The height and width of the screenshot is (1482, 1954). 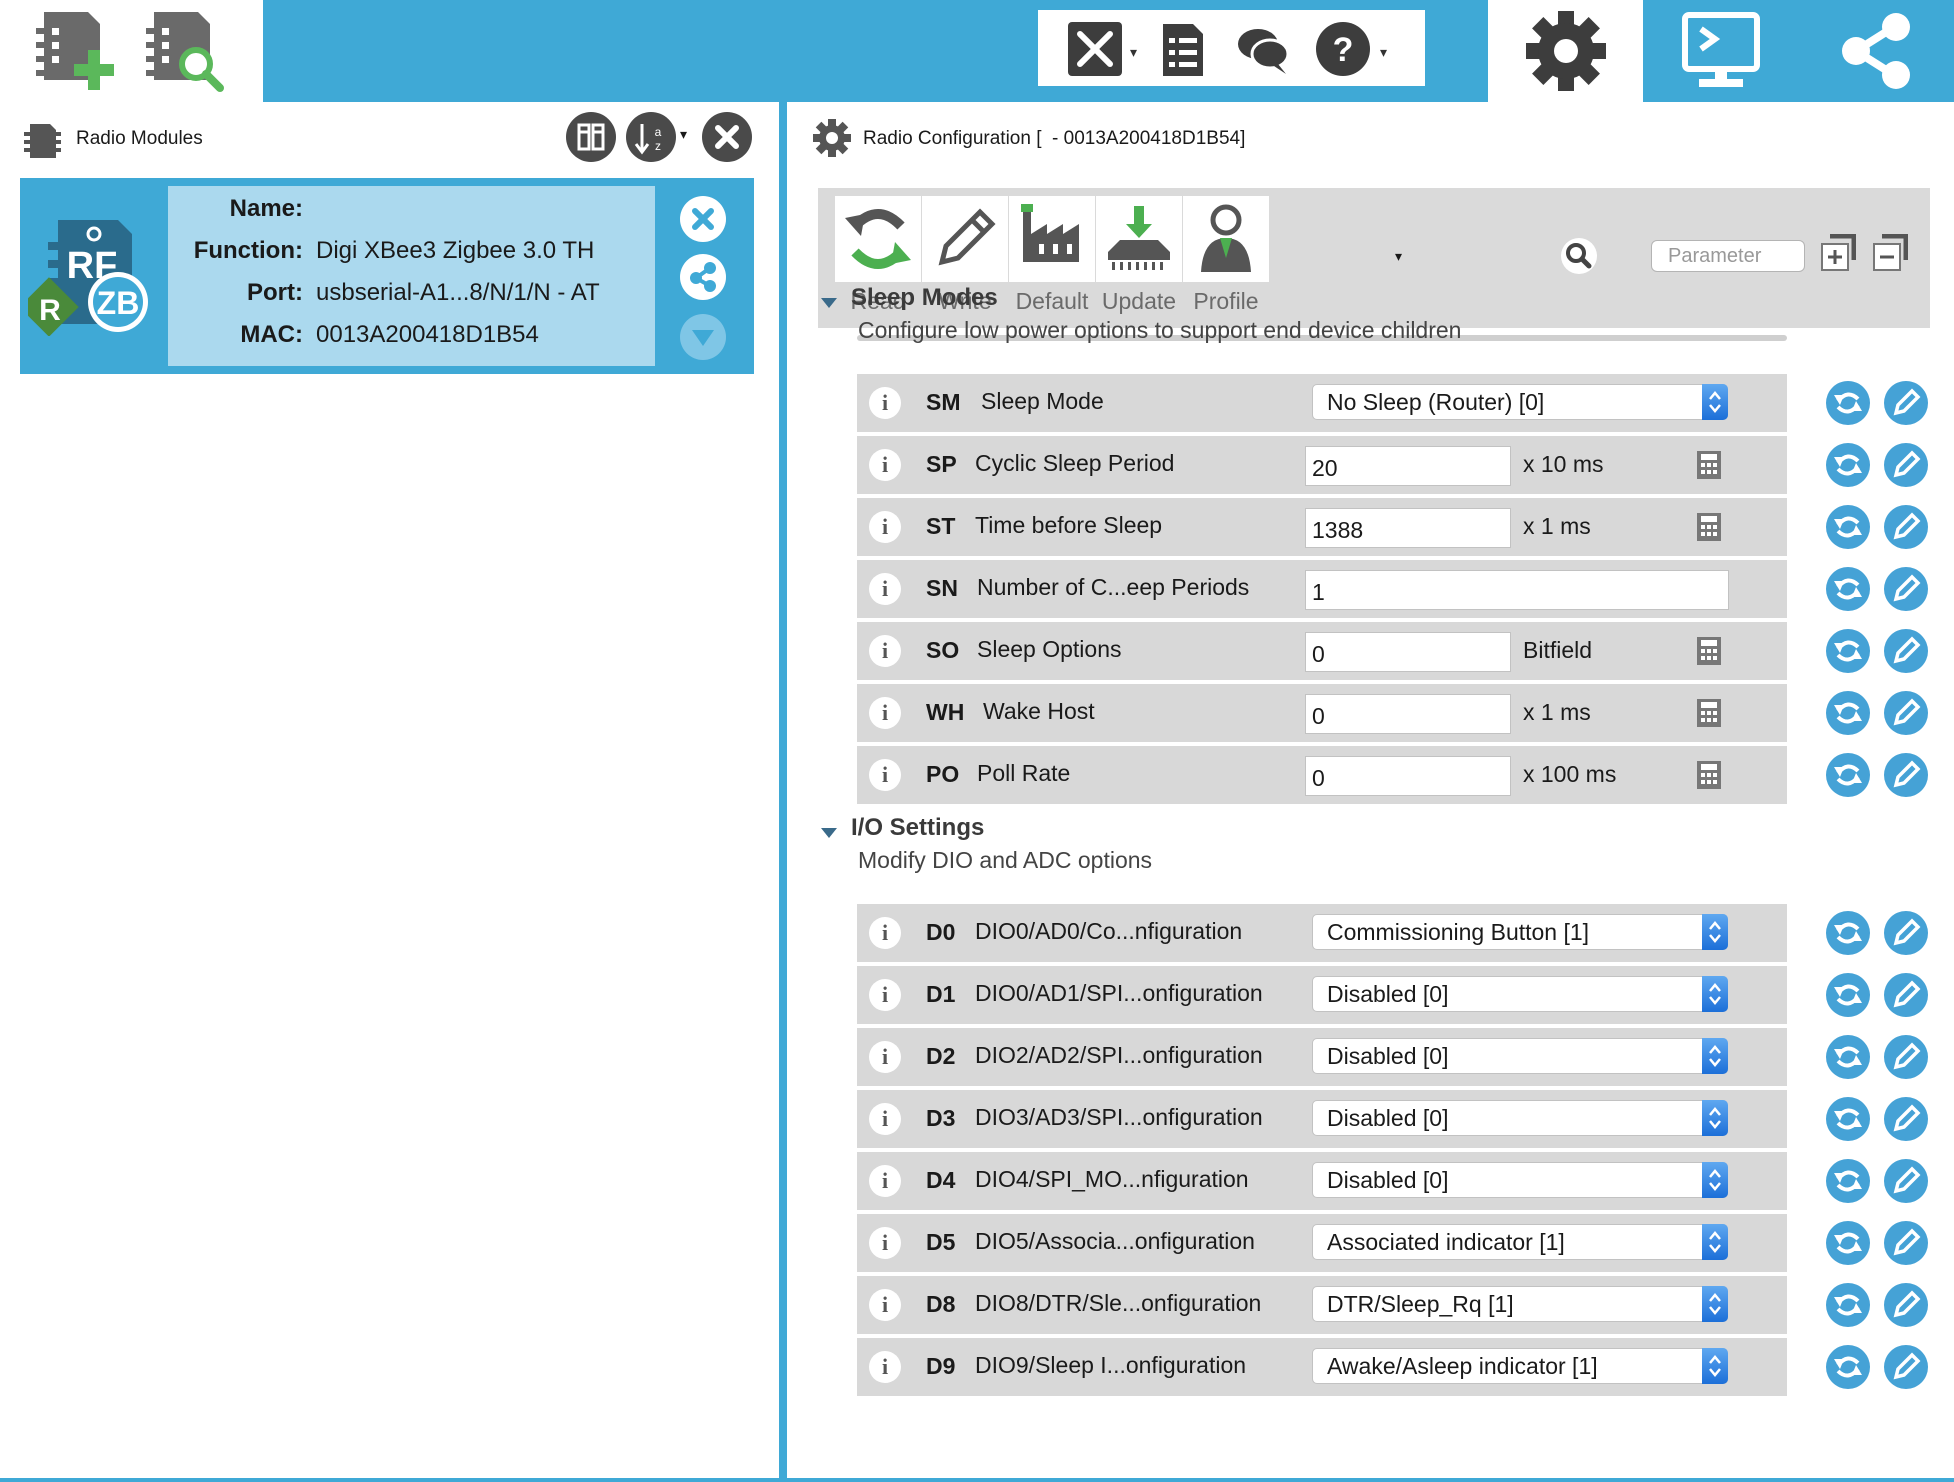 What do you see at coordinates (1579, 256) in the screenshot?
I see `search-icon` at bounding box center [1579, 256].